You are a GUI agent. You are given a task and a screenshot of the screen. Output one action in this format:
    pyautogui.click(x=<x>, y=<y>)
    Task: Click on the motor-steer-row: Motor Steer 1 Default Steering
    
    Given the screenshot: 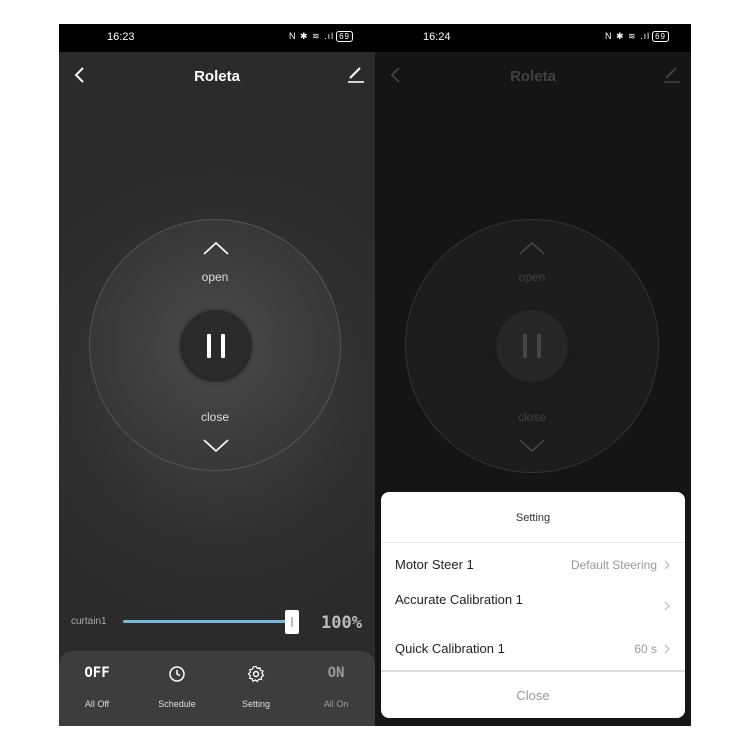 What is the action you would take?
    pyautogui.click(x=533, y=565)
    